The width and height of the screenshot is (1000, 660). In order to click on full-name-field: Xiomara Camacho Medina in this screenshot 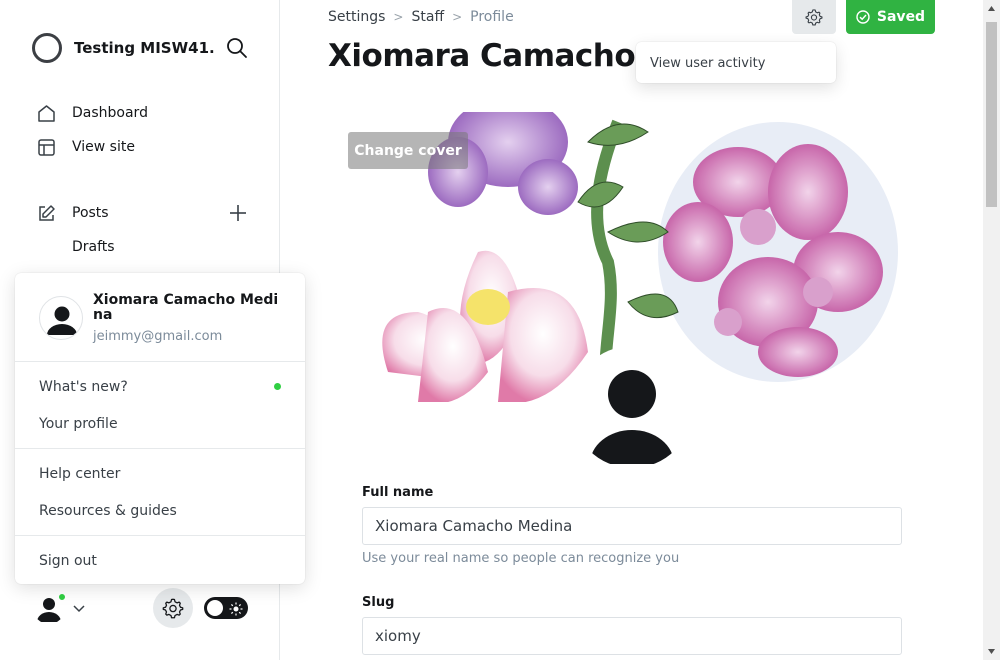, I will do `click(632, 526)`.